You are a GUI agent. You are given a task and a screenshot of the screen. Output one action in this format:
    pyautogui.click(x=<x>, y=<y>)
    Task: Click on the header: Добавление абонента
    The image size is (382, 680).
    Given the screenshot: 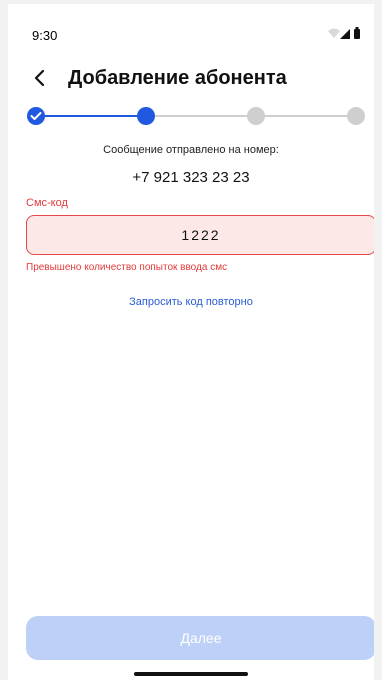 What is the action you would take?
    pyautogui.click(x=200, y=78)
    